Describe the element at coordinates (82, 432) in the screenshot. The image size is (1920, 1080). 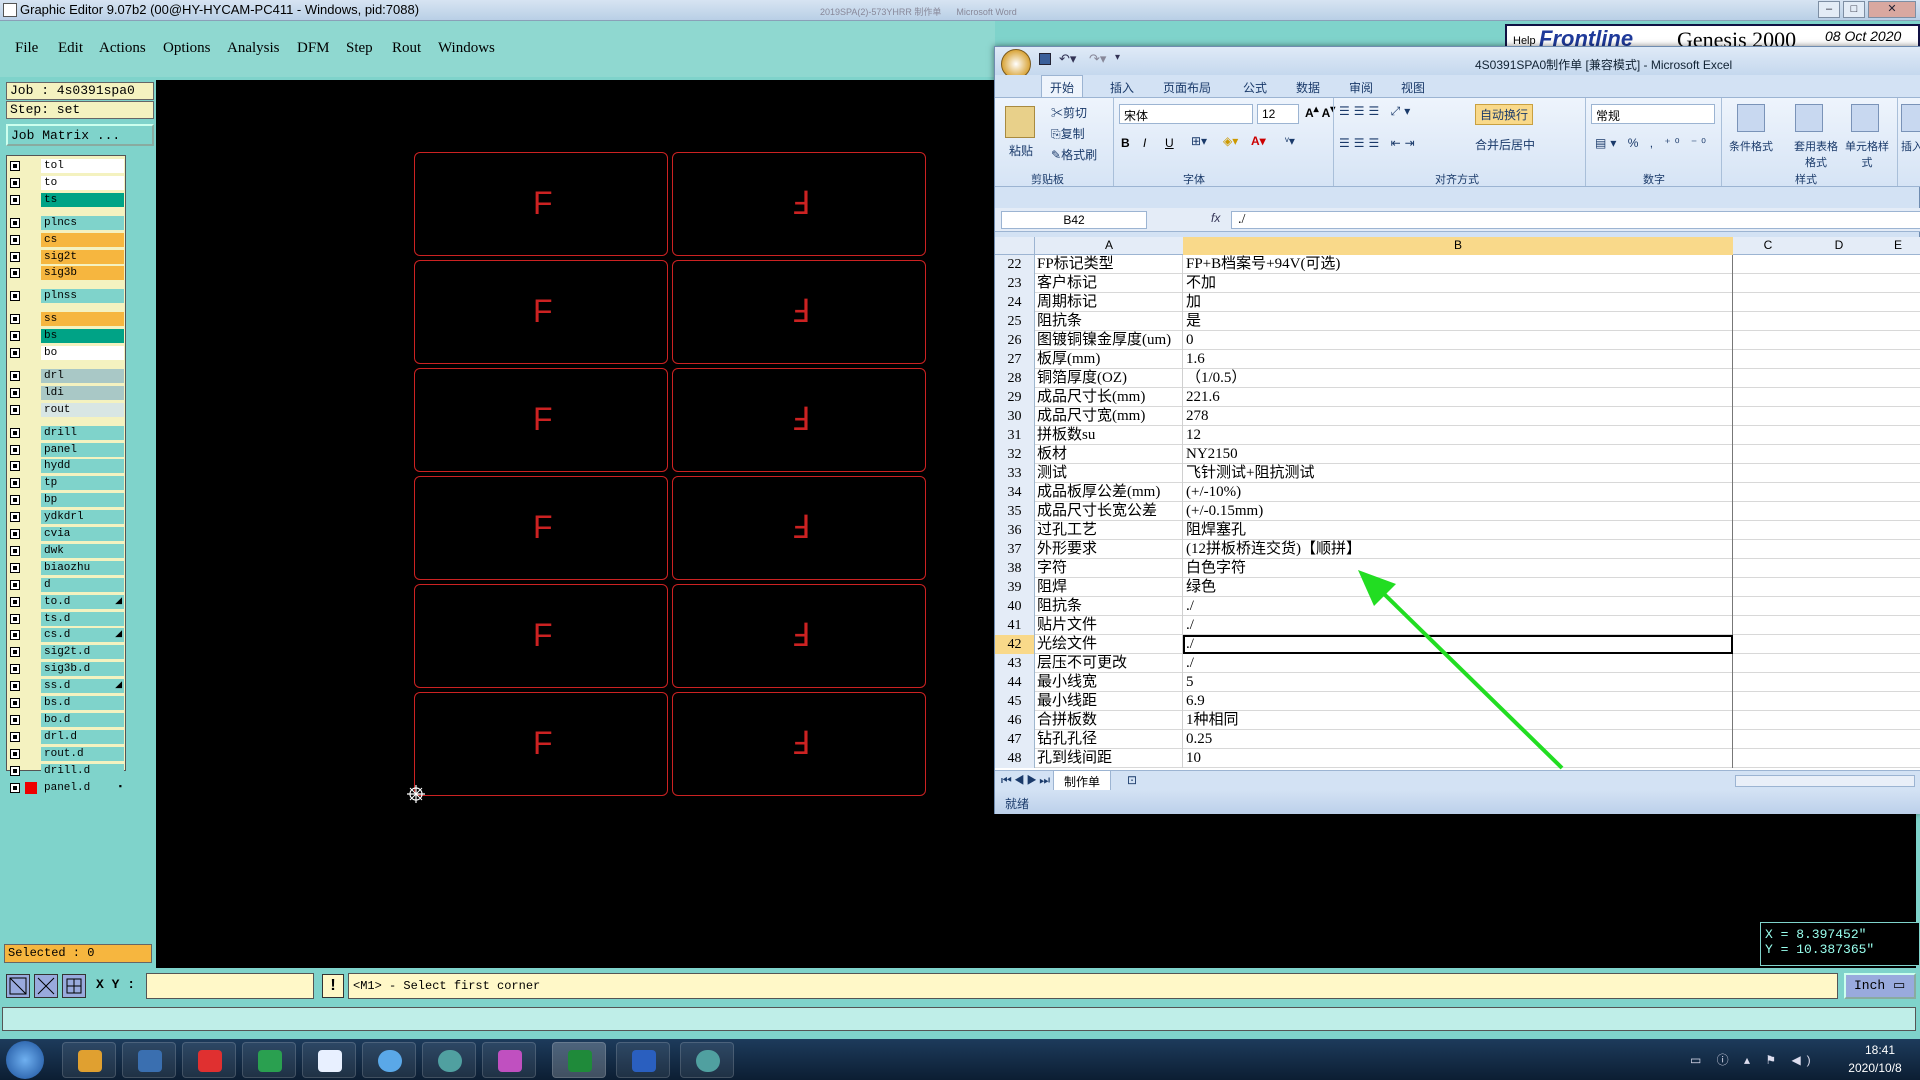
I see `layer-name: drill` at that location.